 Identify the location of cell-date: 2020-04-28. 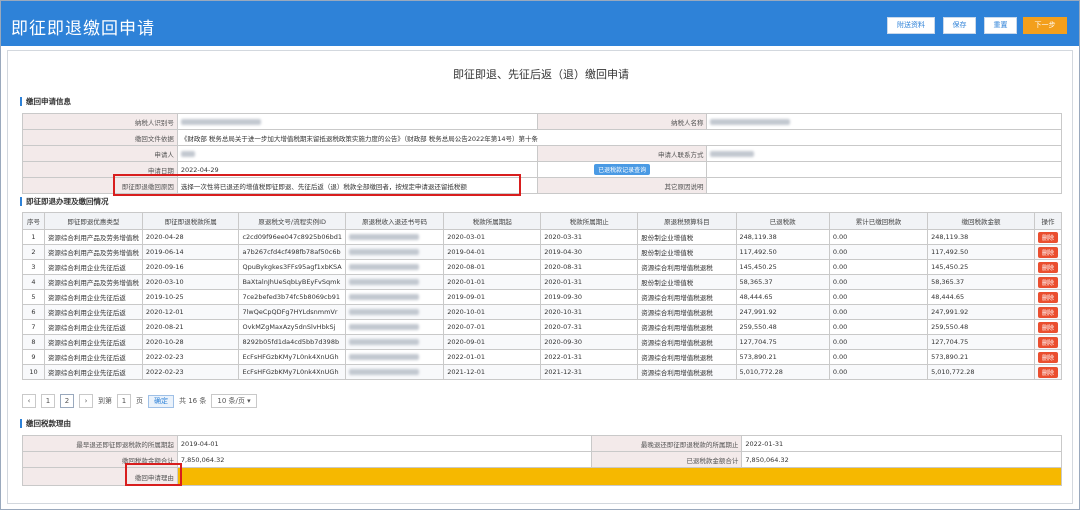
(190, 237).